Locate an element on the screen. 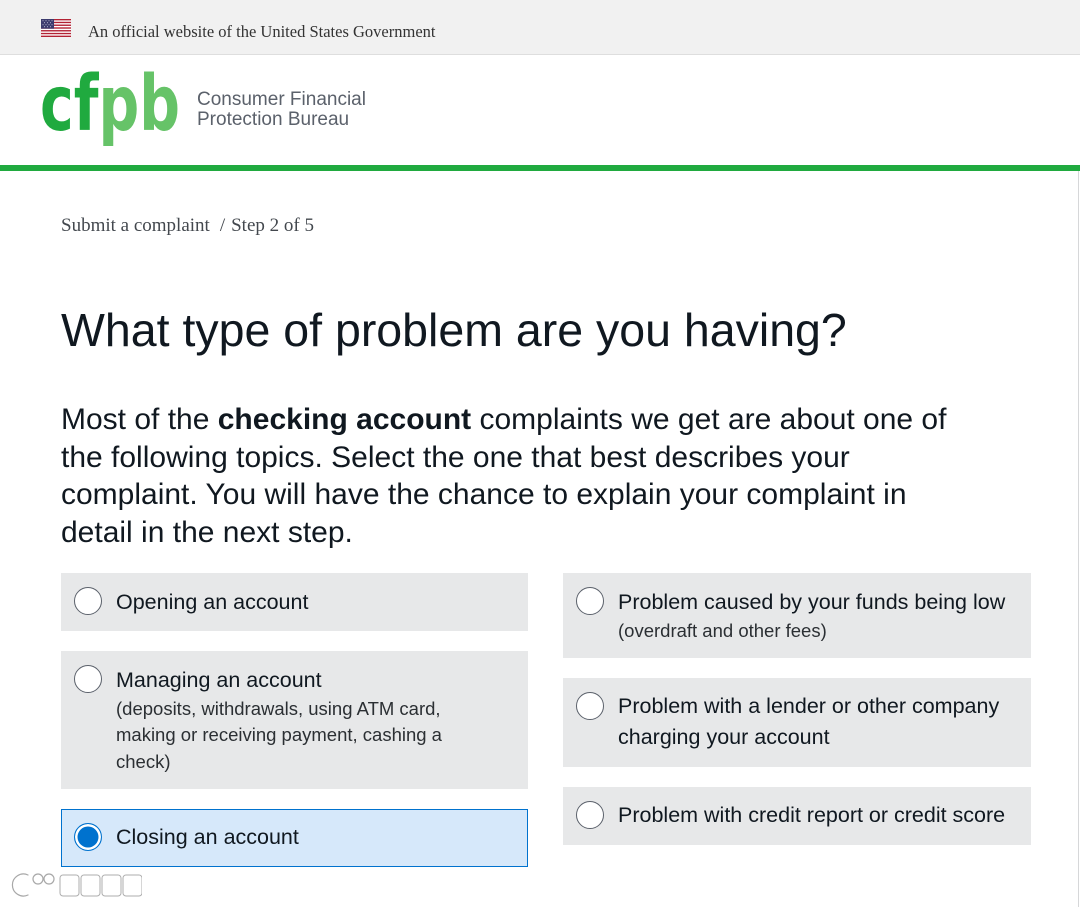 The height and width of the screenshot is (907, 1080). radio-lender-charging-account is located at coordinates (590, 705).